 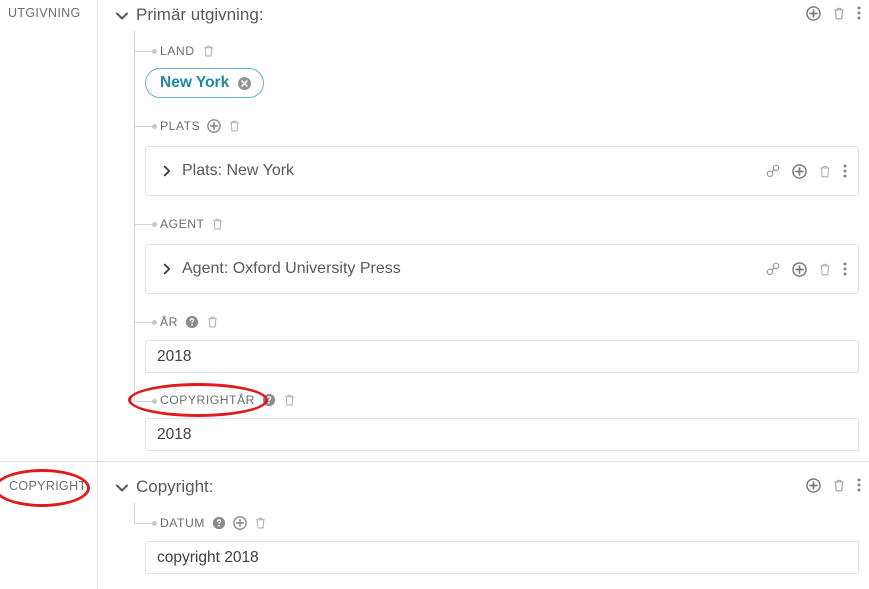 What do you see at coordinates (180, 126) in the screenshot?
I see `field-label-plats: PLATS` at bounding box center [180, 126].